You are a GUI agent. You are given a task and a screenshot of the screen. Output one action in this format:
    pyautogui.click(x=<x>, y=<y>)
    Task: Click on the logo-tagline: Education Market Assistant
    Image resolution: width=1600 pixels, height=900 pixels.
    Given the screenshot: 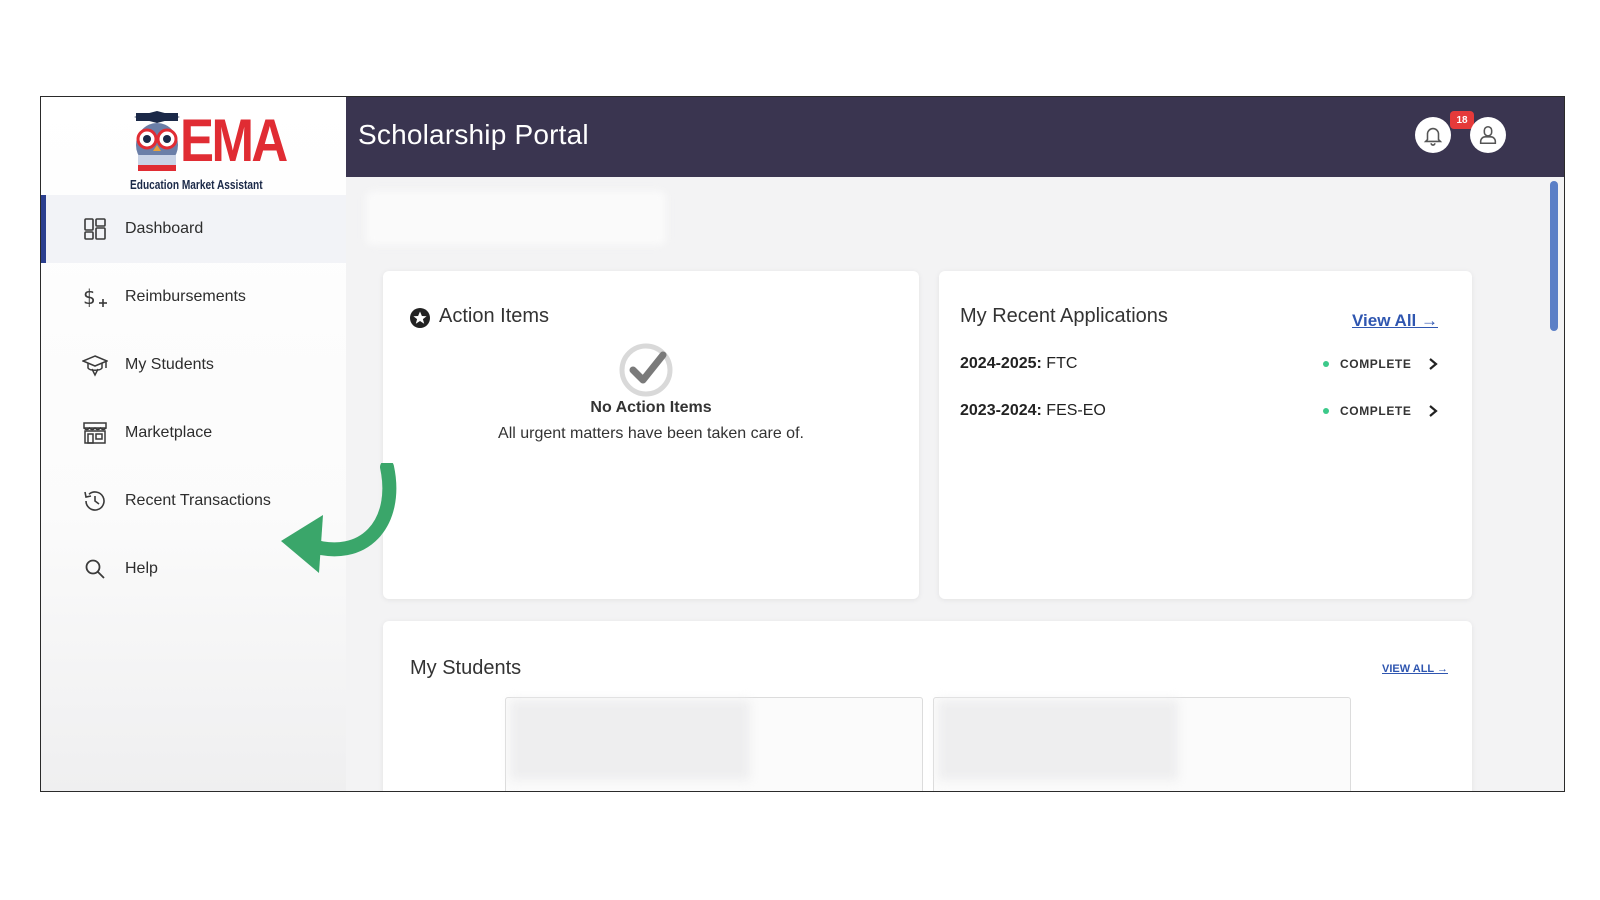 What is the action you would take?
    pyautogui.click(x=196, y=184)
    